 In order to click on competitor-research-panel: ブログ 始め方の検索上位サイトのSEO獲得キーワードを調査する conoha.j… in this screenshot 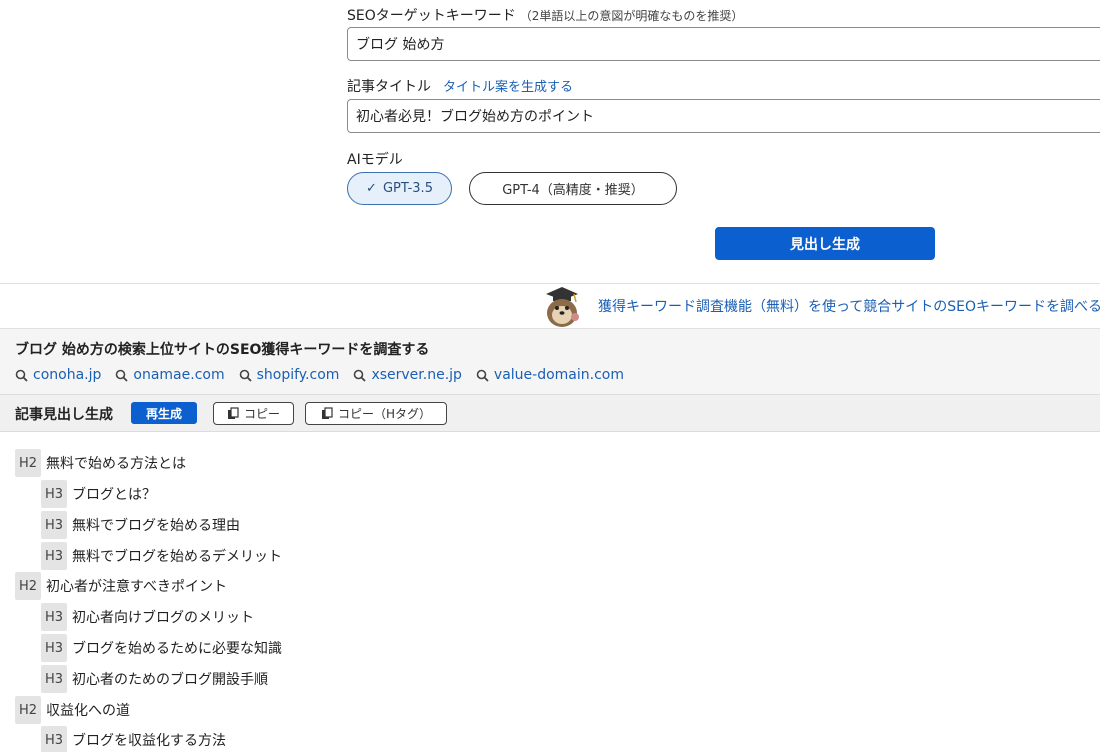, I will do `click(550, 361)`.